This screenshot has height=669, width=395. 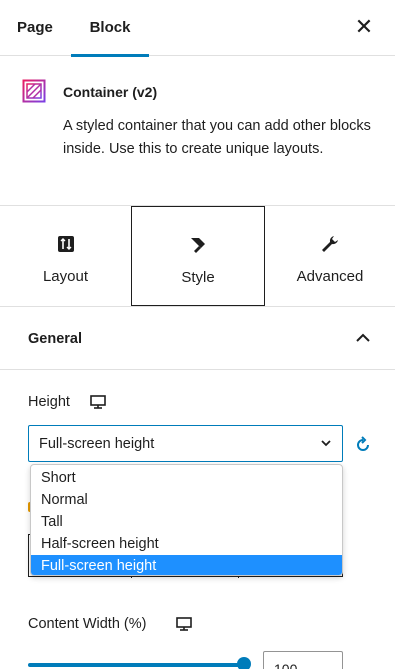 I want to click on height-select: Full-screen height, so click(x=185, y=443).